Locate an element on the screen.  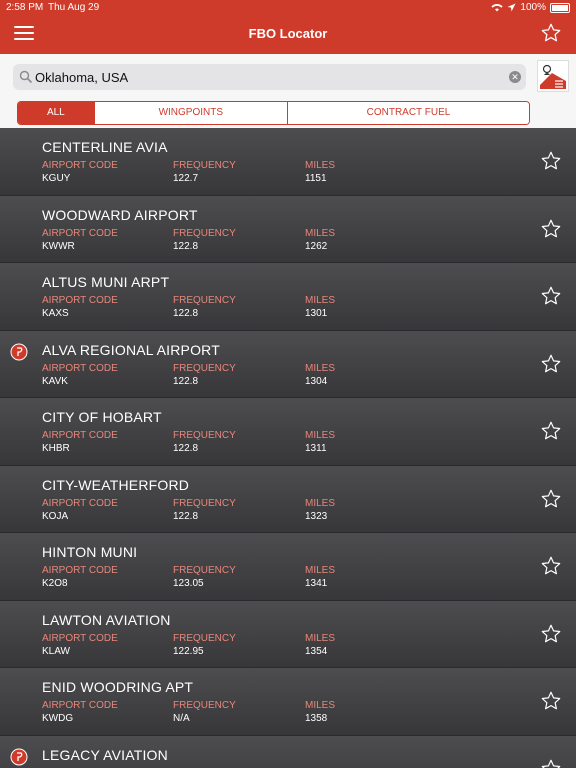
map-list-button is located at coordinates (553, 76).